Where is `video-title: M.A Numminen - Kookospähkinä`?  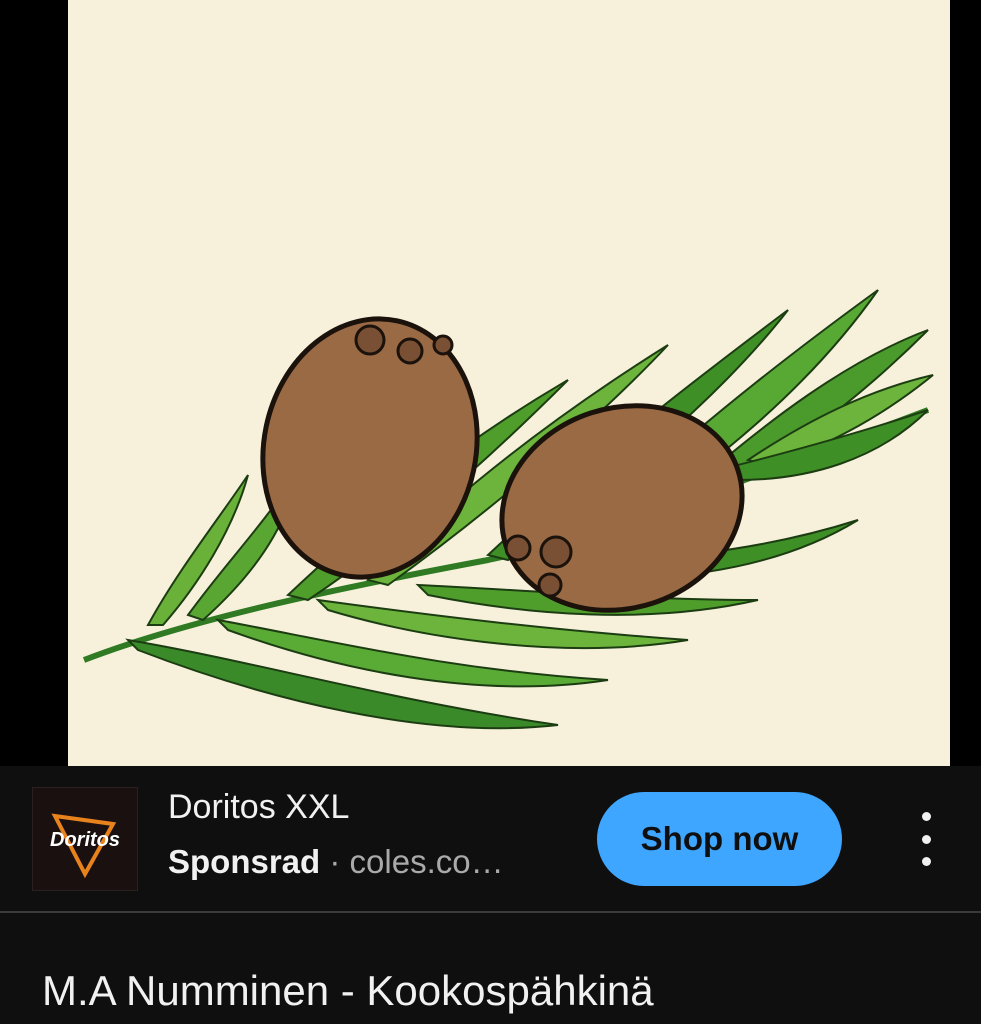
video-title: M.A Numminen - Kookospähkinä is located at coordinates (348, 991).